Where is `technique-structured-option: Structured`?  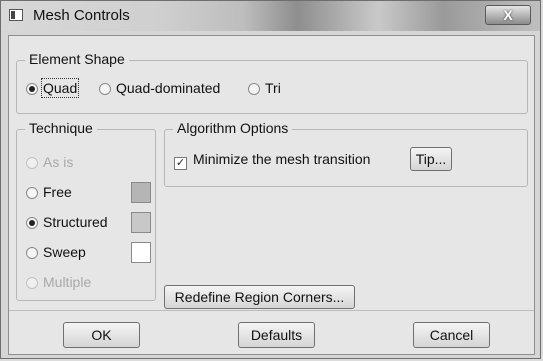
technique-structured-option: Structured is located at coordinates (67, 222).